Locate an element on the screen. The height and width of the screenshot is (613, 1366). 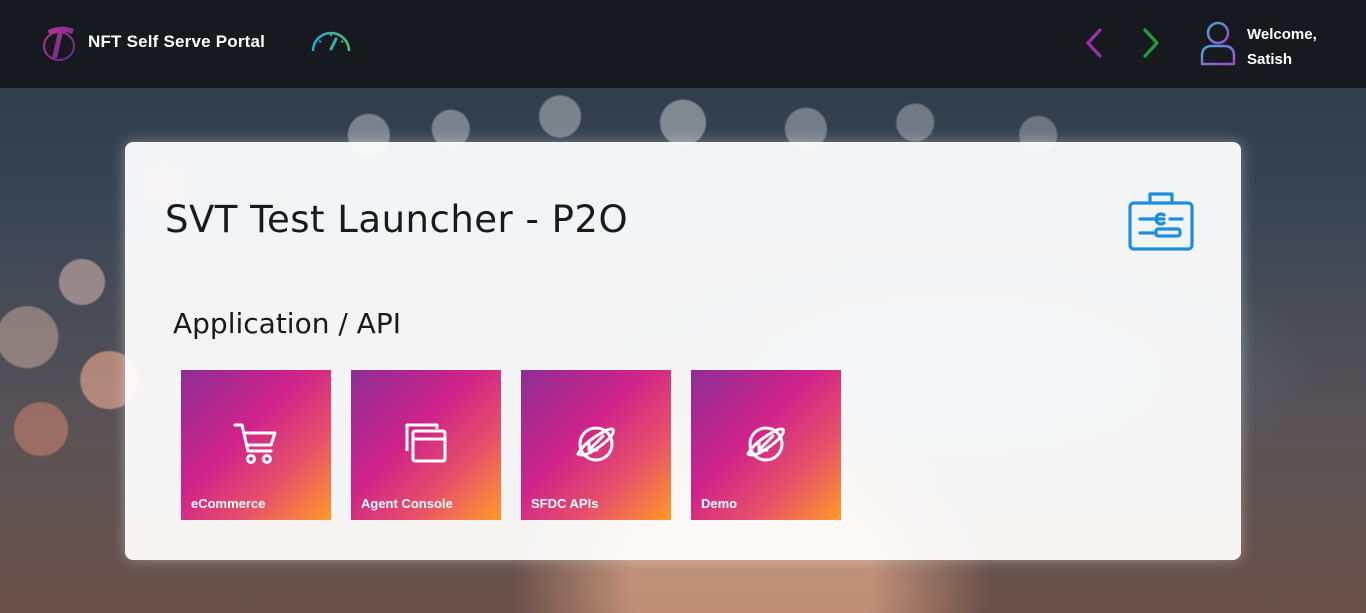
shopping-cart-icon is located at coordinates (255, 443).